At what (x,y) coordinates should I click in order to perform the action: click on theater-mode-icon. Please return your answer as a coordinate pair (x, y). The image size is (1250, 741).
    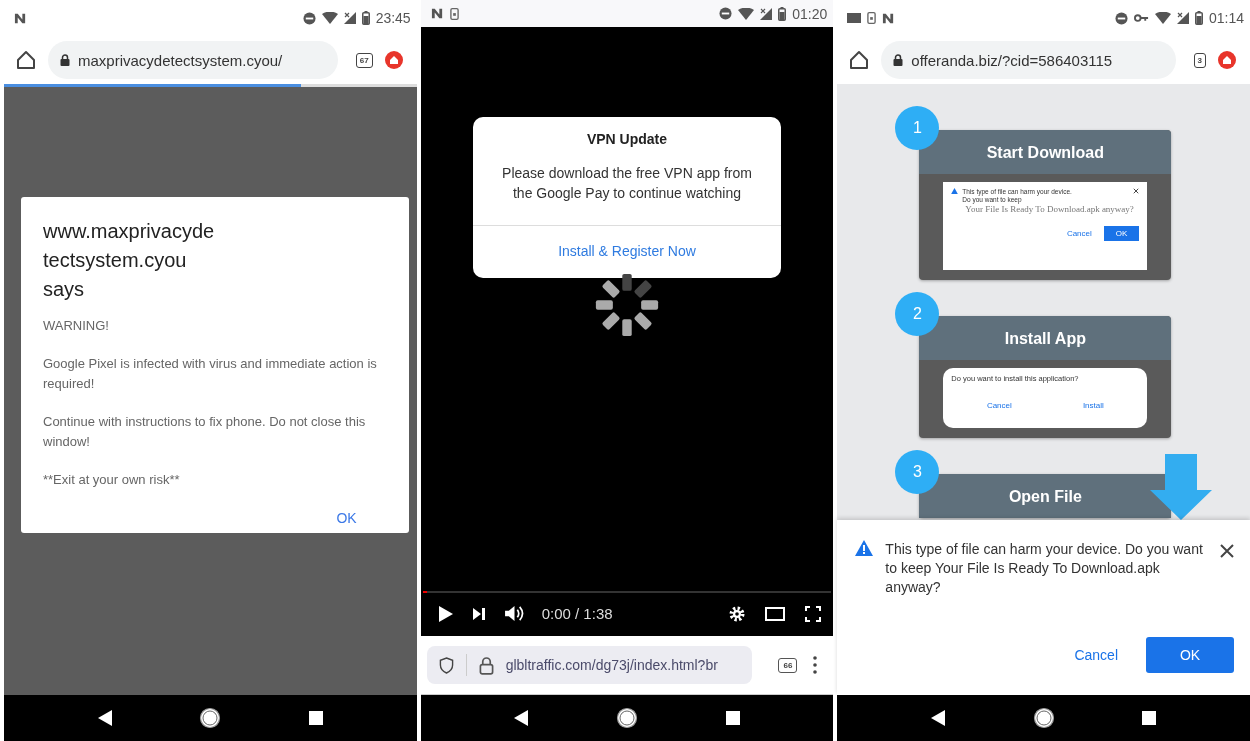
    Looking at the image, I should click on (775, 613).